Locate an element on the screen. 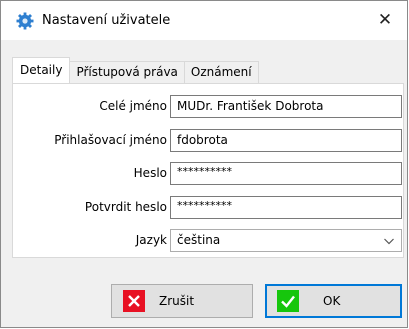  language-value: čeština is located at coordinates (199, 240).